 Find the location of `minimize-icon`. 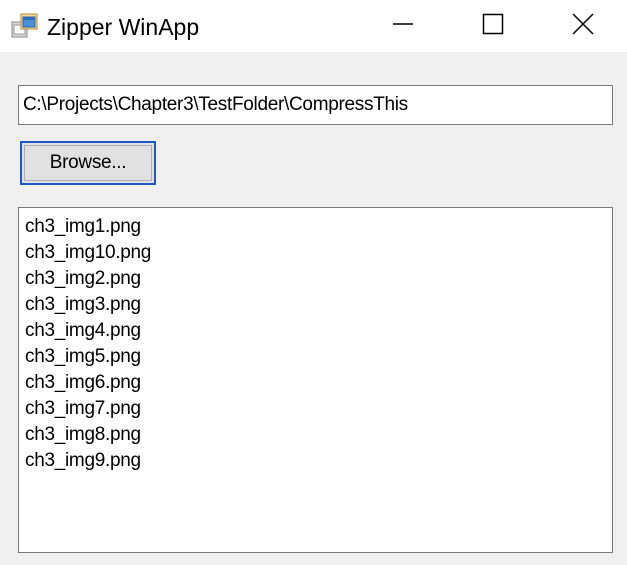

minimize-icon is located at coordinates (403, 26).